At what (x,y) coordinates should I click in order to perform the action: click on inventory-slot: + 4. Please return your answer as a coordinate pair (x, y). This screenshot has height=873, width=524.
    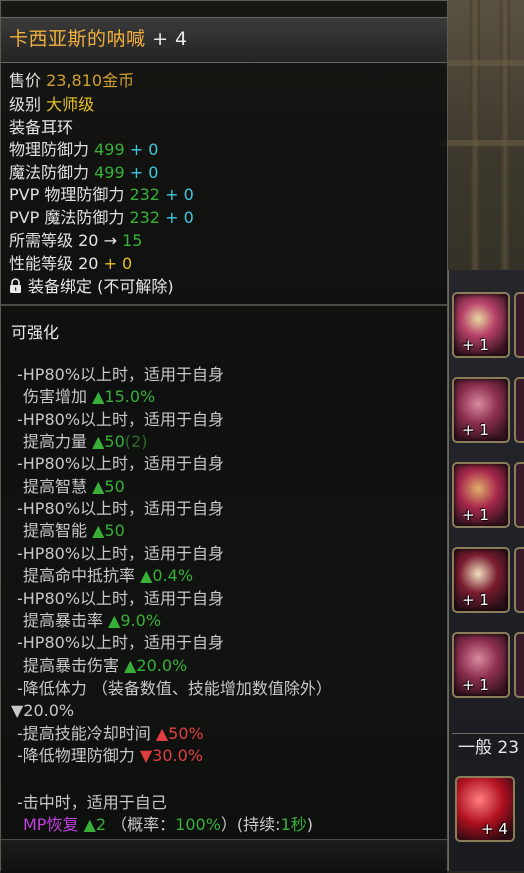
    Looking at the image, I should click on (485, 809).